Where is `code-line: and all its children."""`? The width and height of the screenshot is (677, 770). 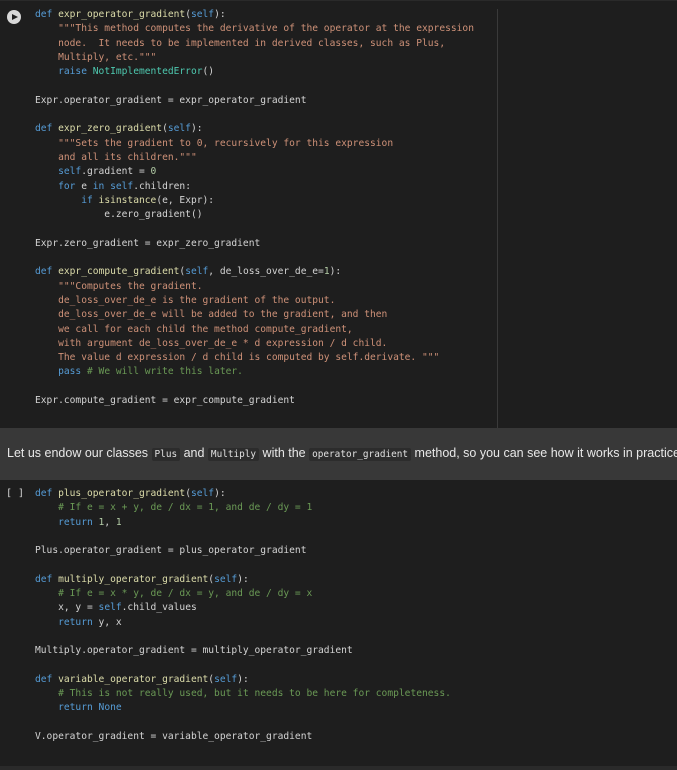 code-line: and all its children.""" is located at coordinates (254, 158).